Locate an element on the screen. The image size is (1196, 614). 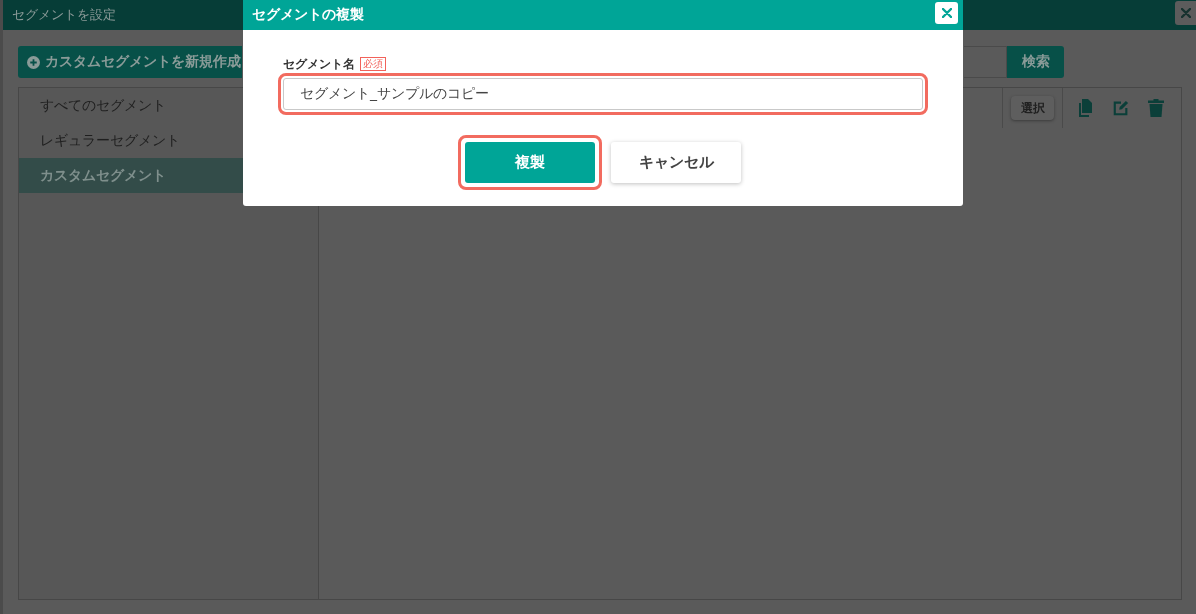
segment-name-input: セグメント_サンプルのコピー is located at coordinates (603, 94).